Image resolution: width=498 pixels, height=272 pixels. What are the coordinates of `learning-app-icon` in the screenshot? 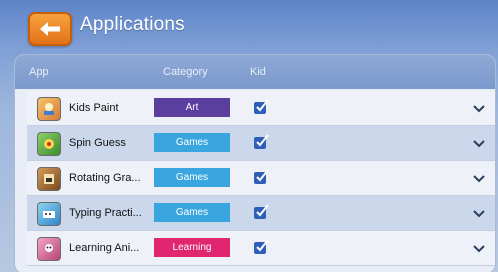 It's located at (49, 249).